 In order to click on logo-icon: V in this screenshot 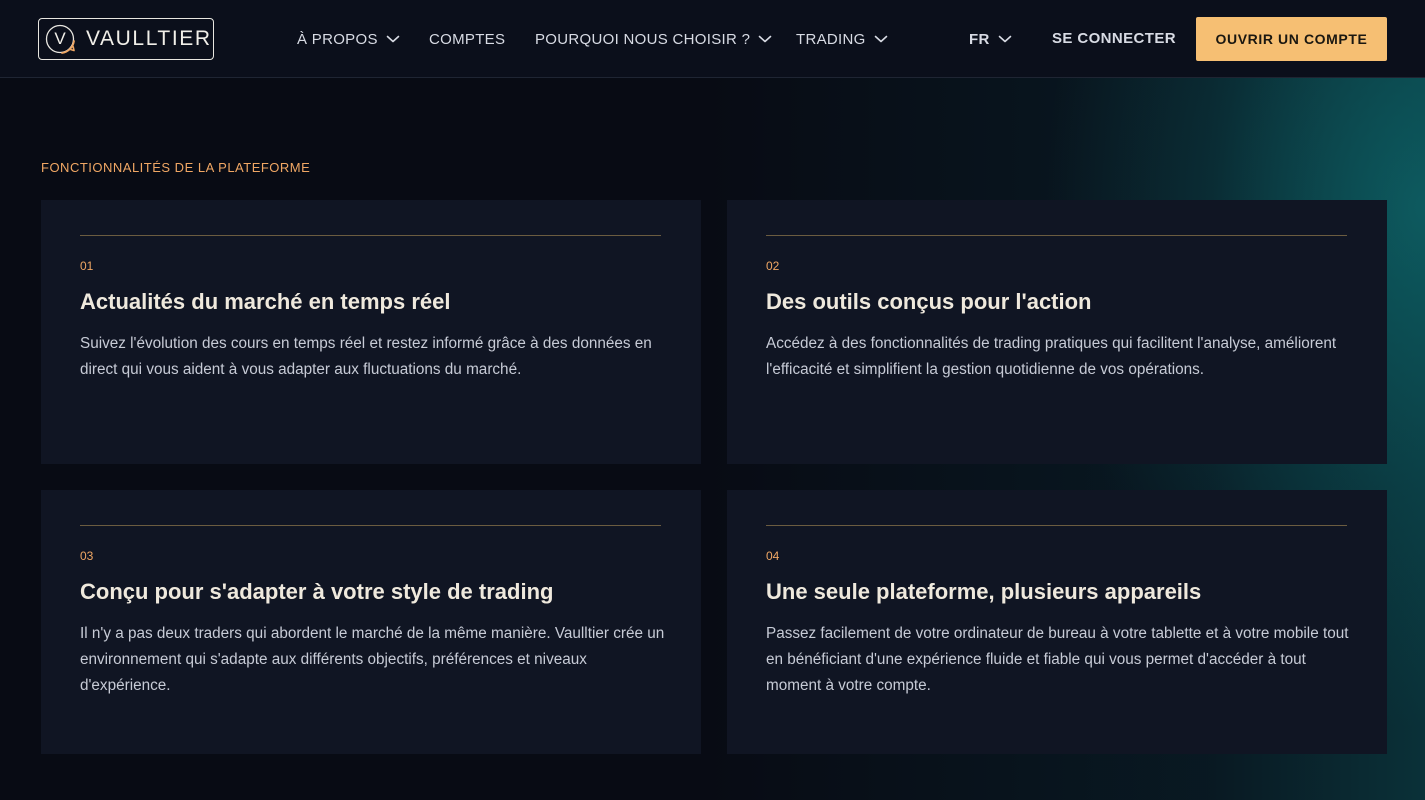, I will do `click(60, 39)`.